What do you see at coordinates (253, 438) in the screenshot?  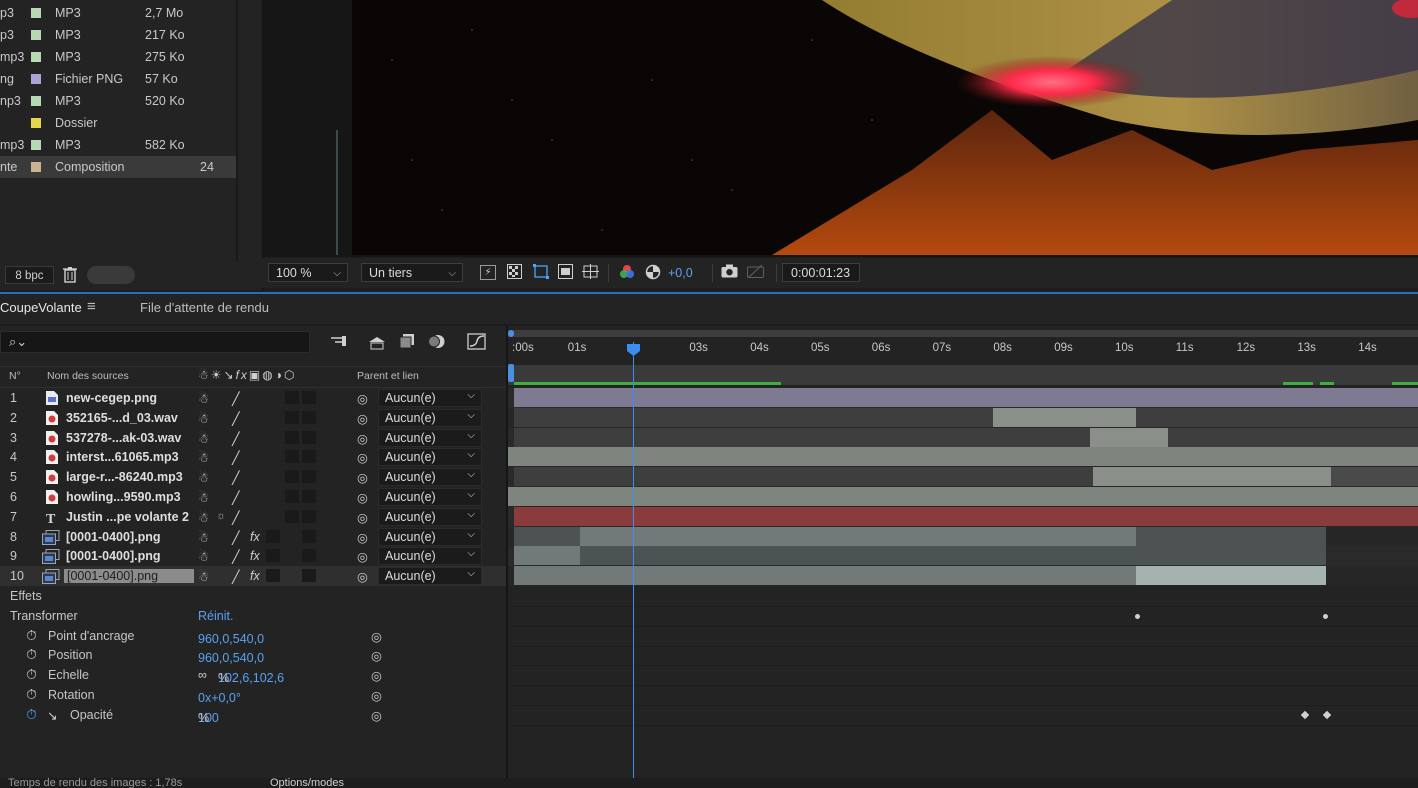 I see `layer-row: 3 537278-...ak-03.wav ☃ ╱ ◎ Aucun(e) ⌵` at bounding box center [253, 438].